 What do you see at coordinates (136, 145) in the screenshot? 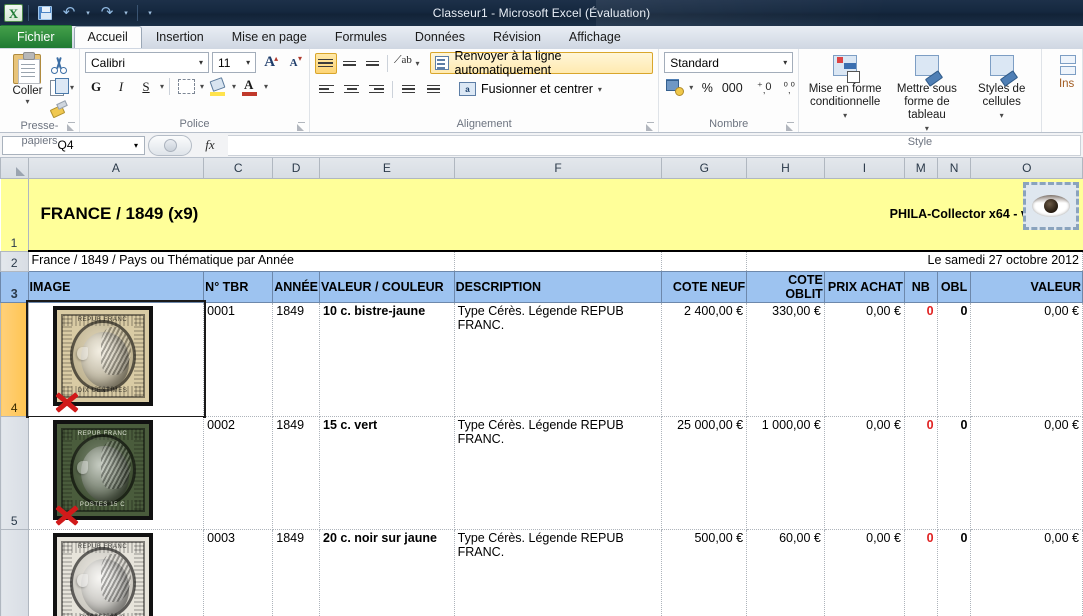
I see `name-box-caret-icon: ▾` at bounding box center [136, 145].